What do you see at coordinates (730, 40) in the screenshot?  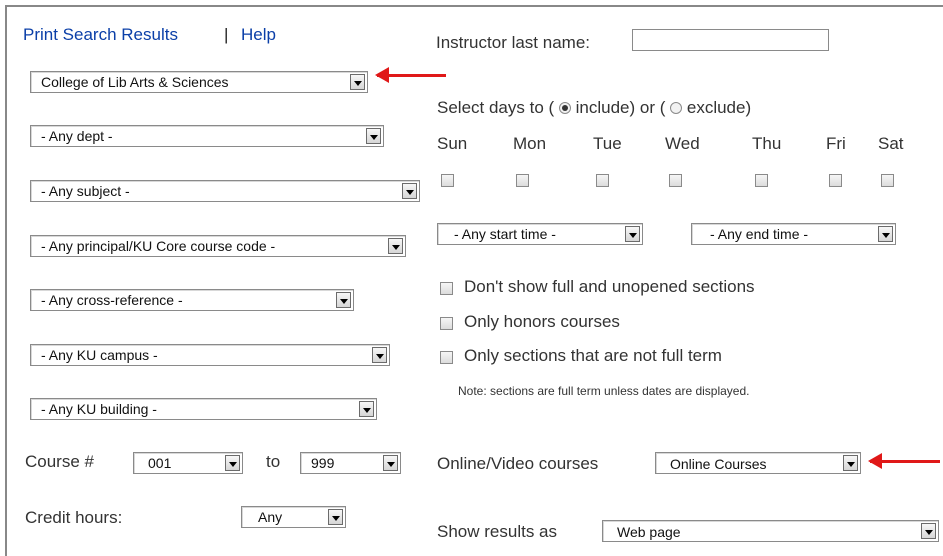 I see `instructor-input` at bounding box center [730, 40].